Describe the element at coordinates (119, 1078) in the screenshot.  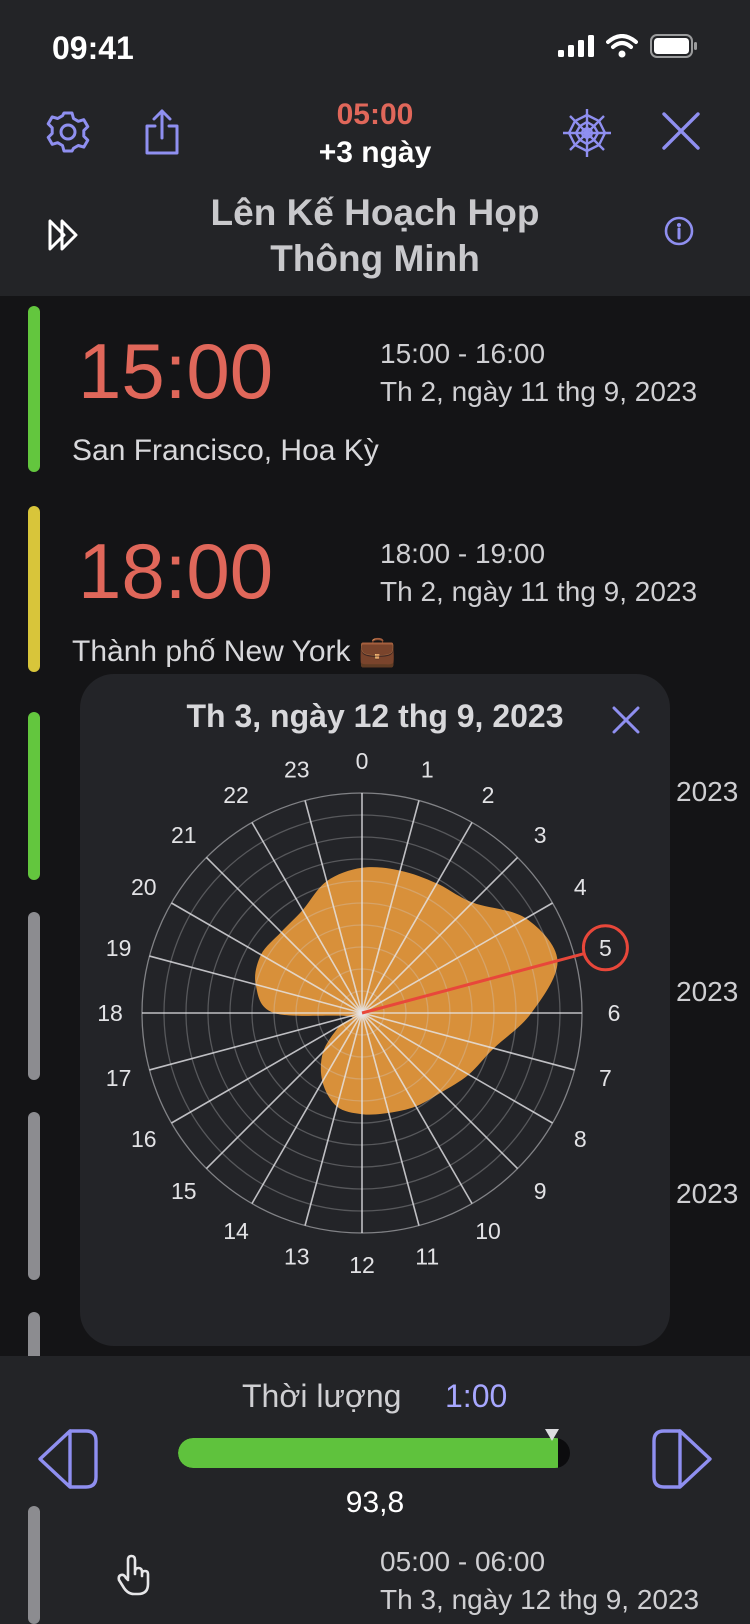
I see `hour-label: 17` at that location.